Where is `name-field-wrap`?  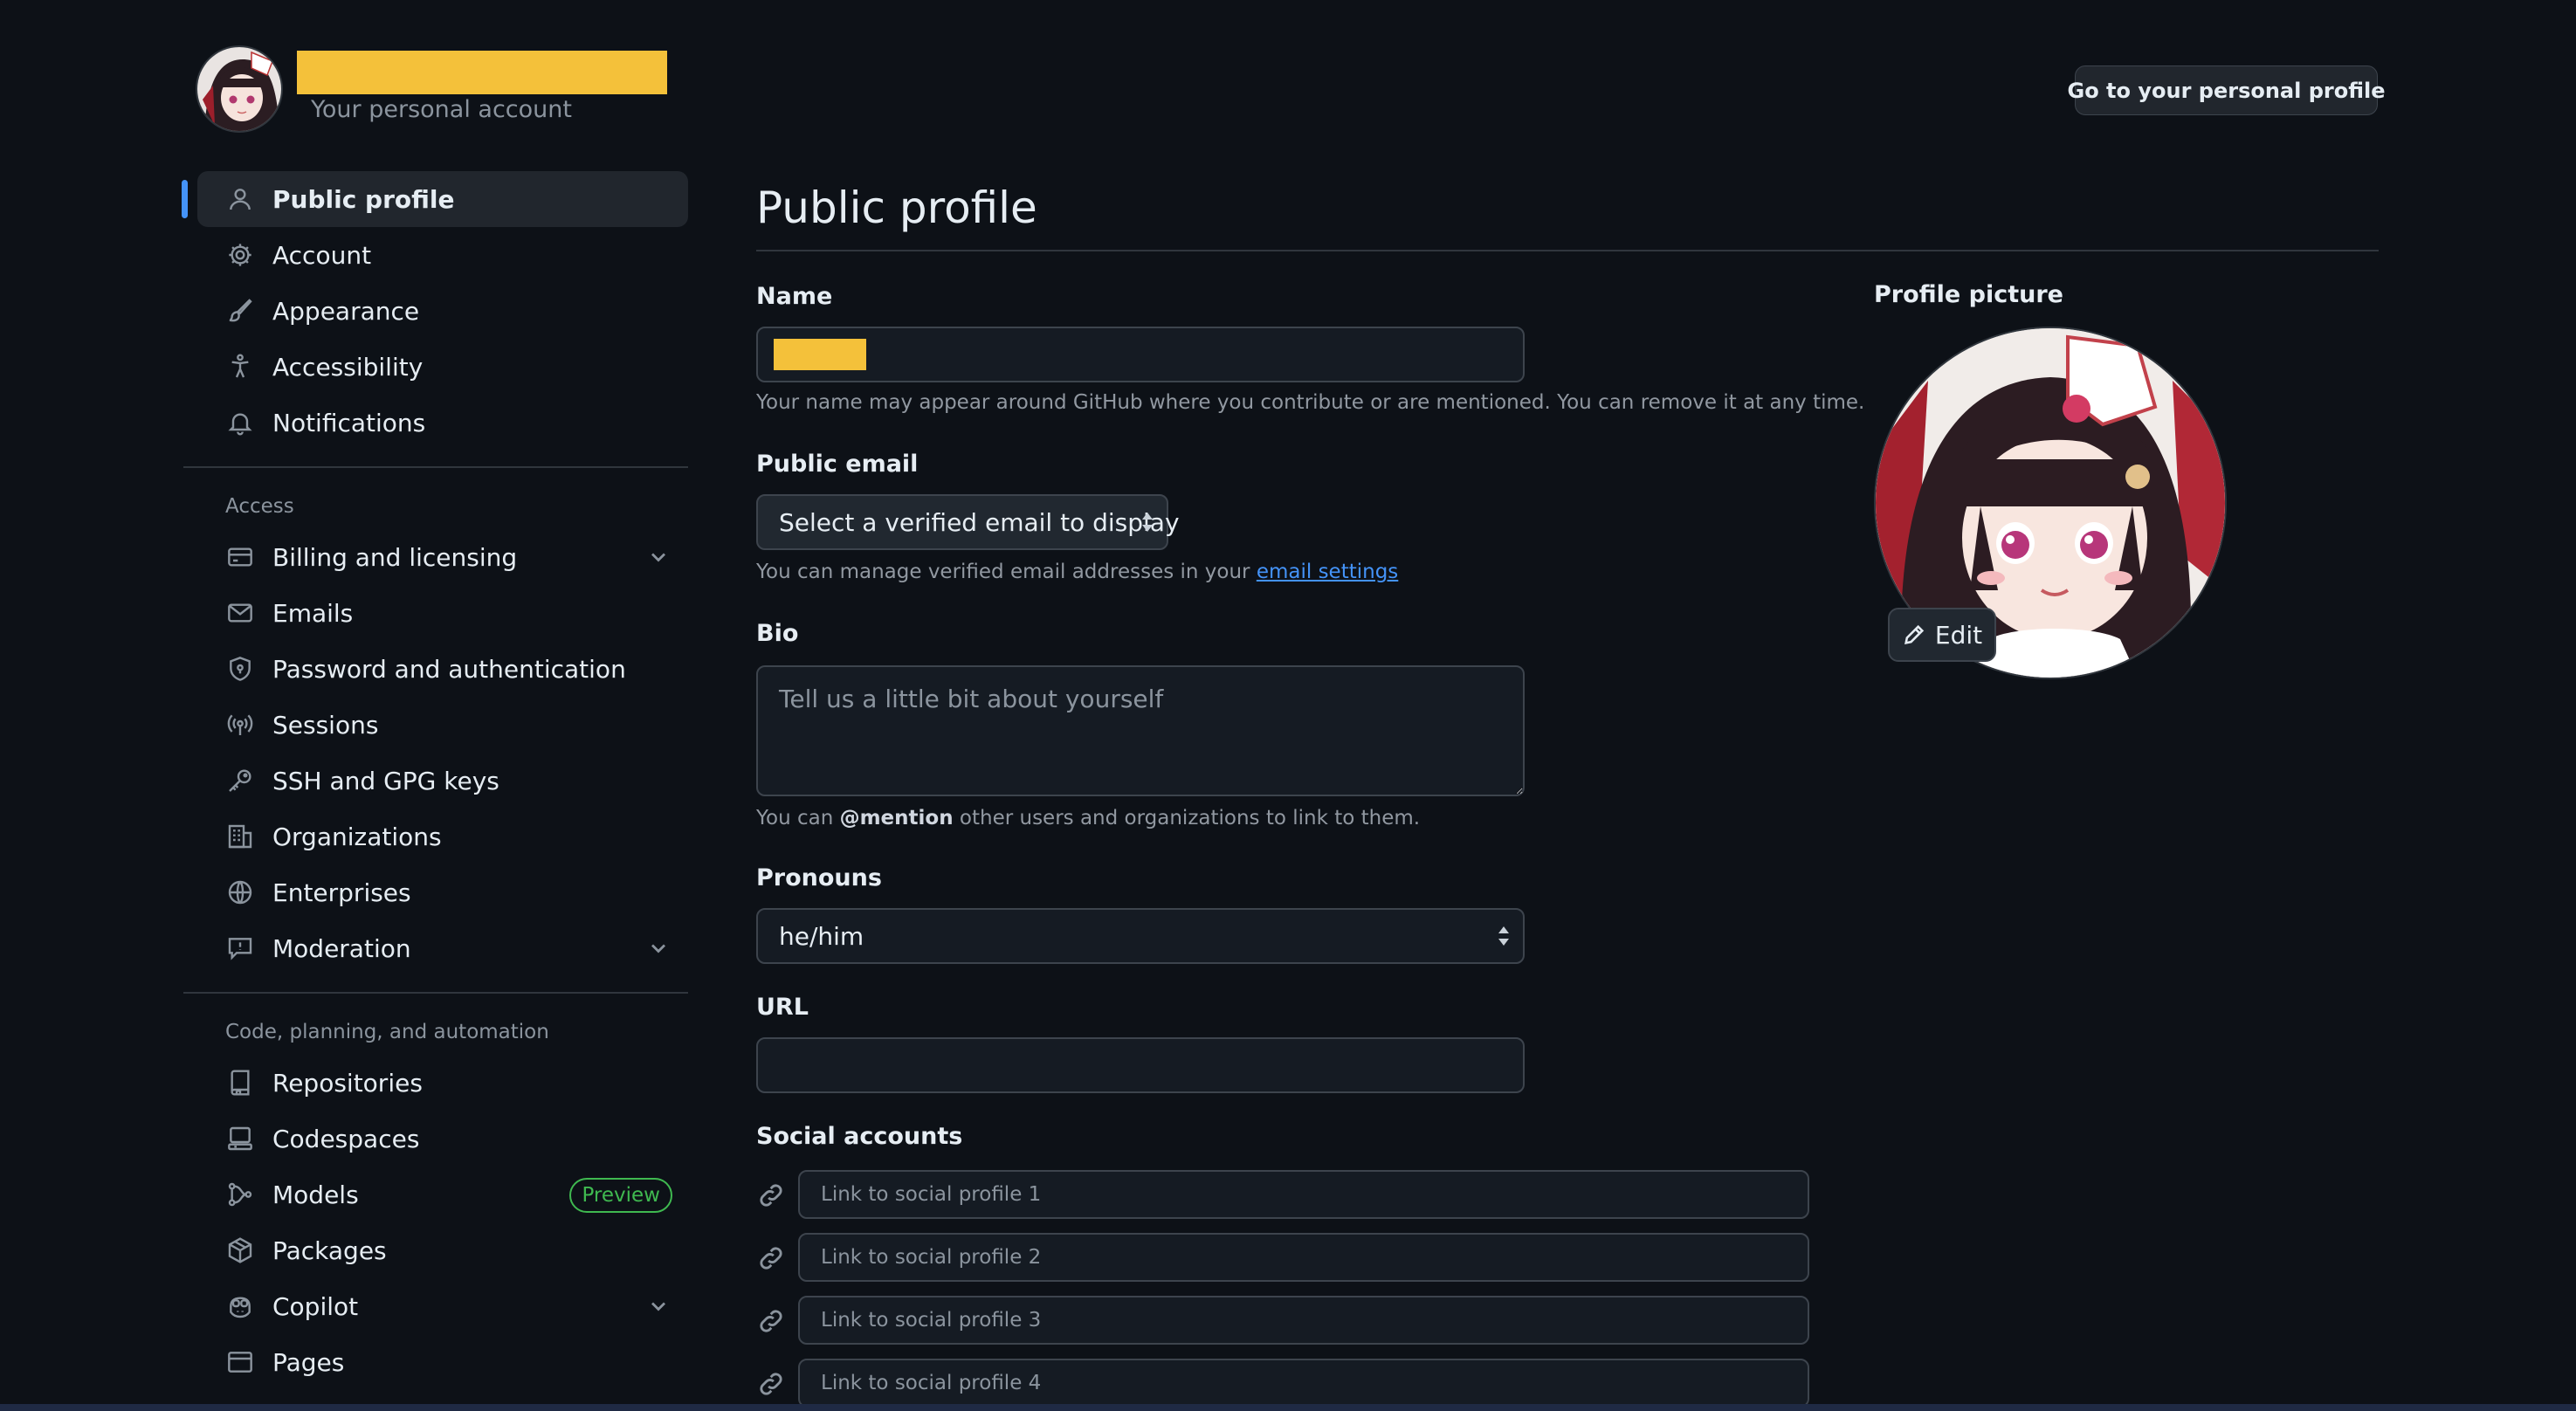
name-field-wrap is located at coordinates (1140, 355).